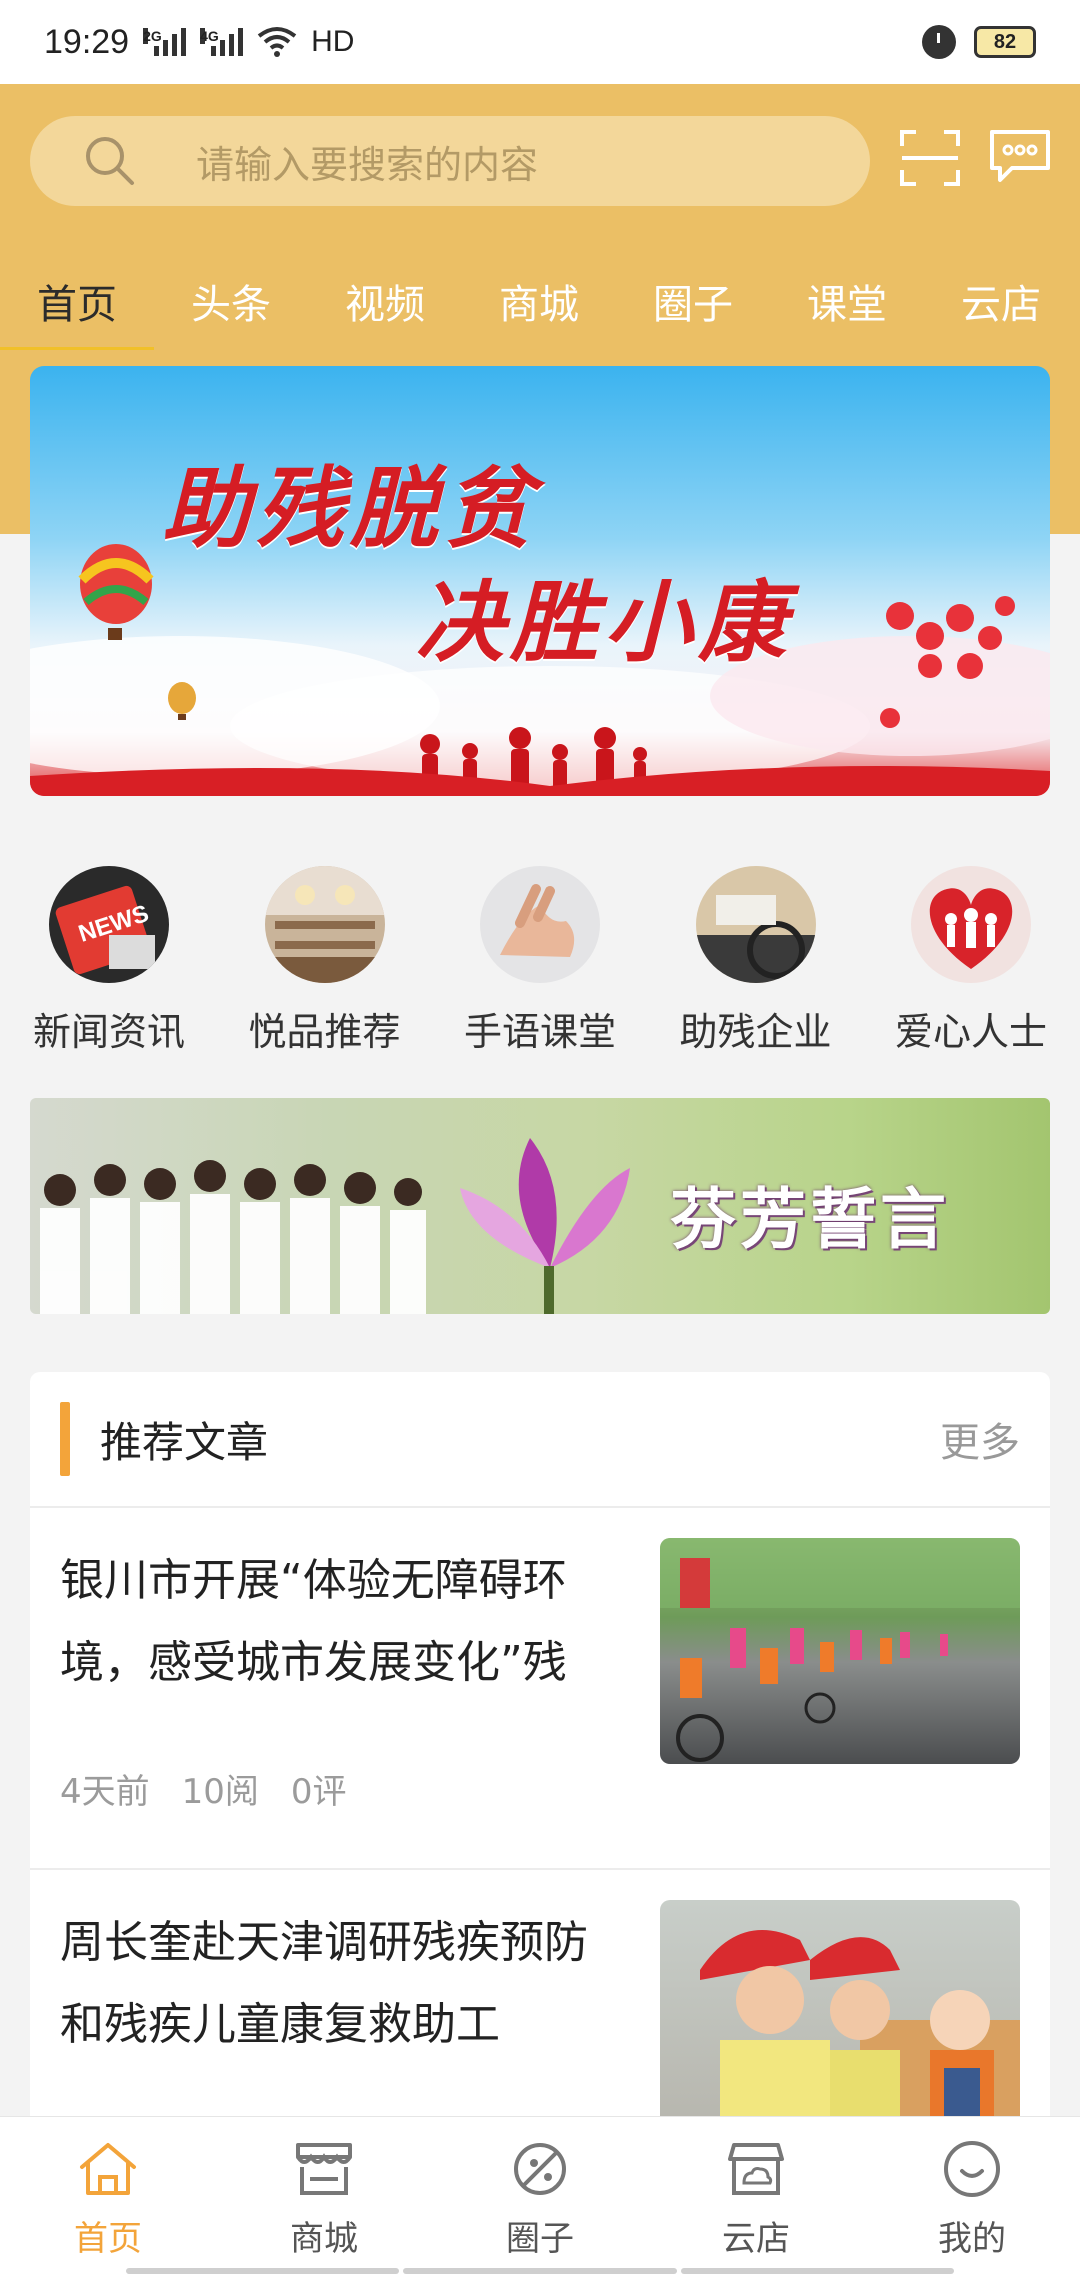  I want to click on article-time: 4天前, so click(105, 1792).